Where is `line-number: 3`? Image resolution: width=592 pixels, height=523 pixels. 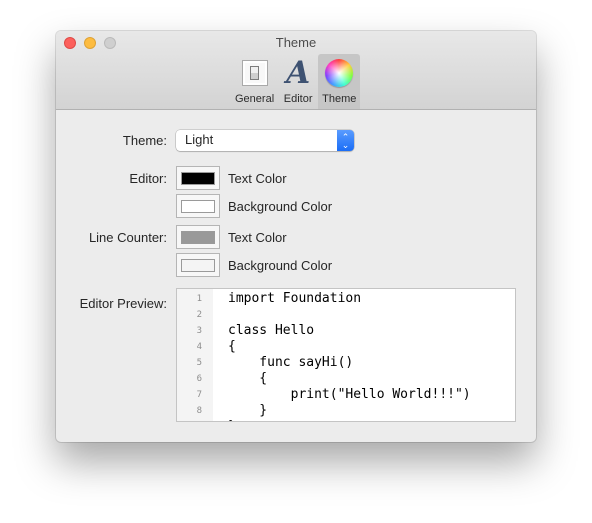
line-number: 3 is located at coordinates (199, 331).